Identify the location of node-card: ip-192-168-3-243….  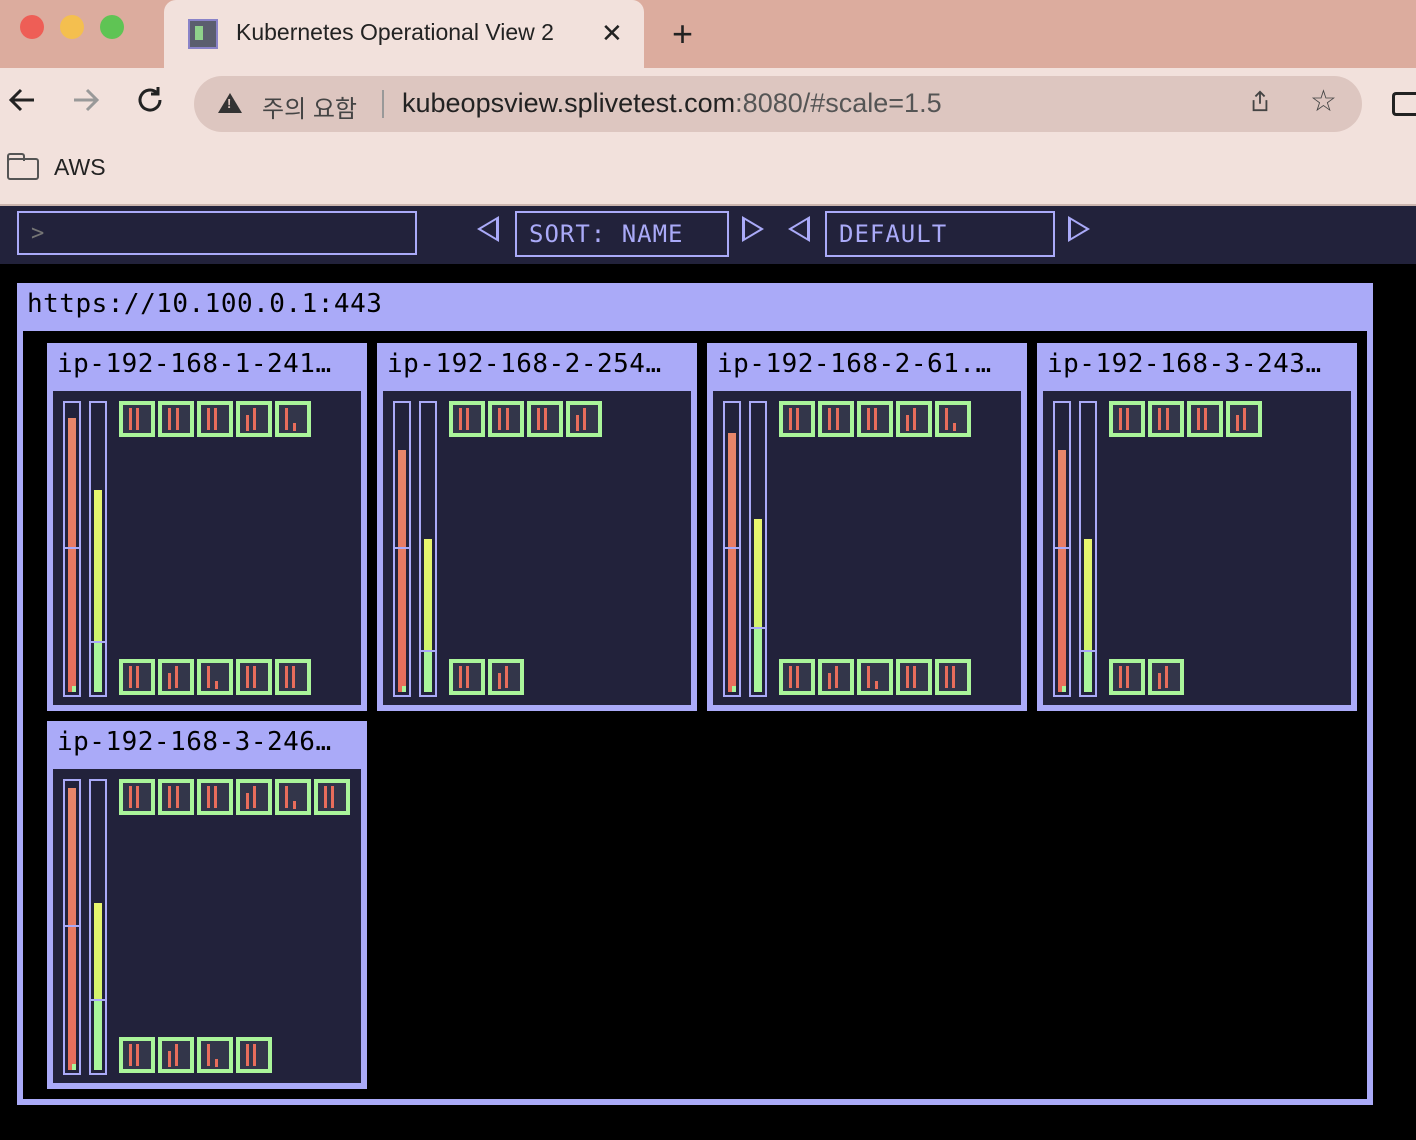
(1197, 527).